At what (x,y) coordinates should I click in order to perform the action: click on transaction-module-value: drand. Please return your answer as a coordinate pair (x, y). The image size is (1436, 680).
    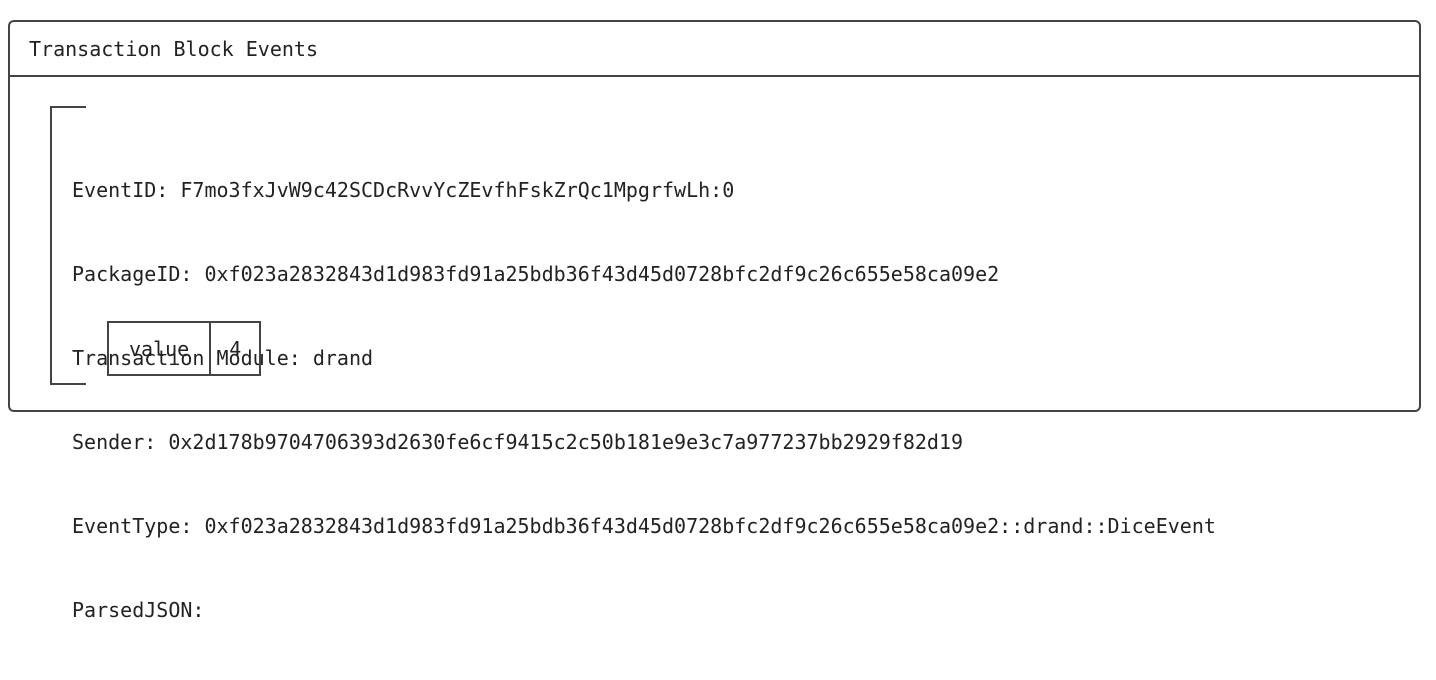
    Looking at the image, I should click on (343, 358).